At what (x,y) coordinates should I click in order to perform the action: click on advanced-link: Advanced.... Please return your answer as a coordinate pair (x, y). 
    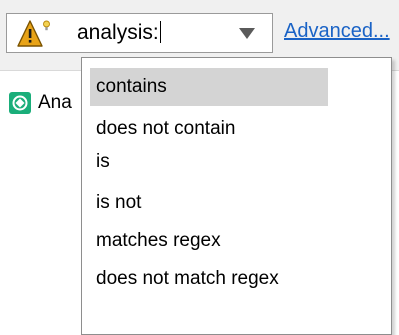
    Looking at the image, I should click on (337, 31).